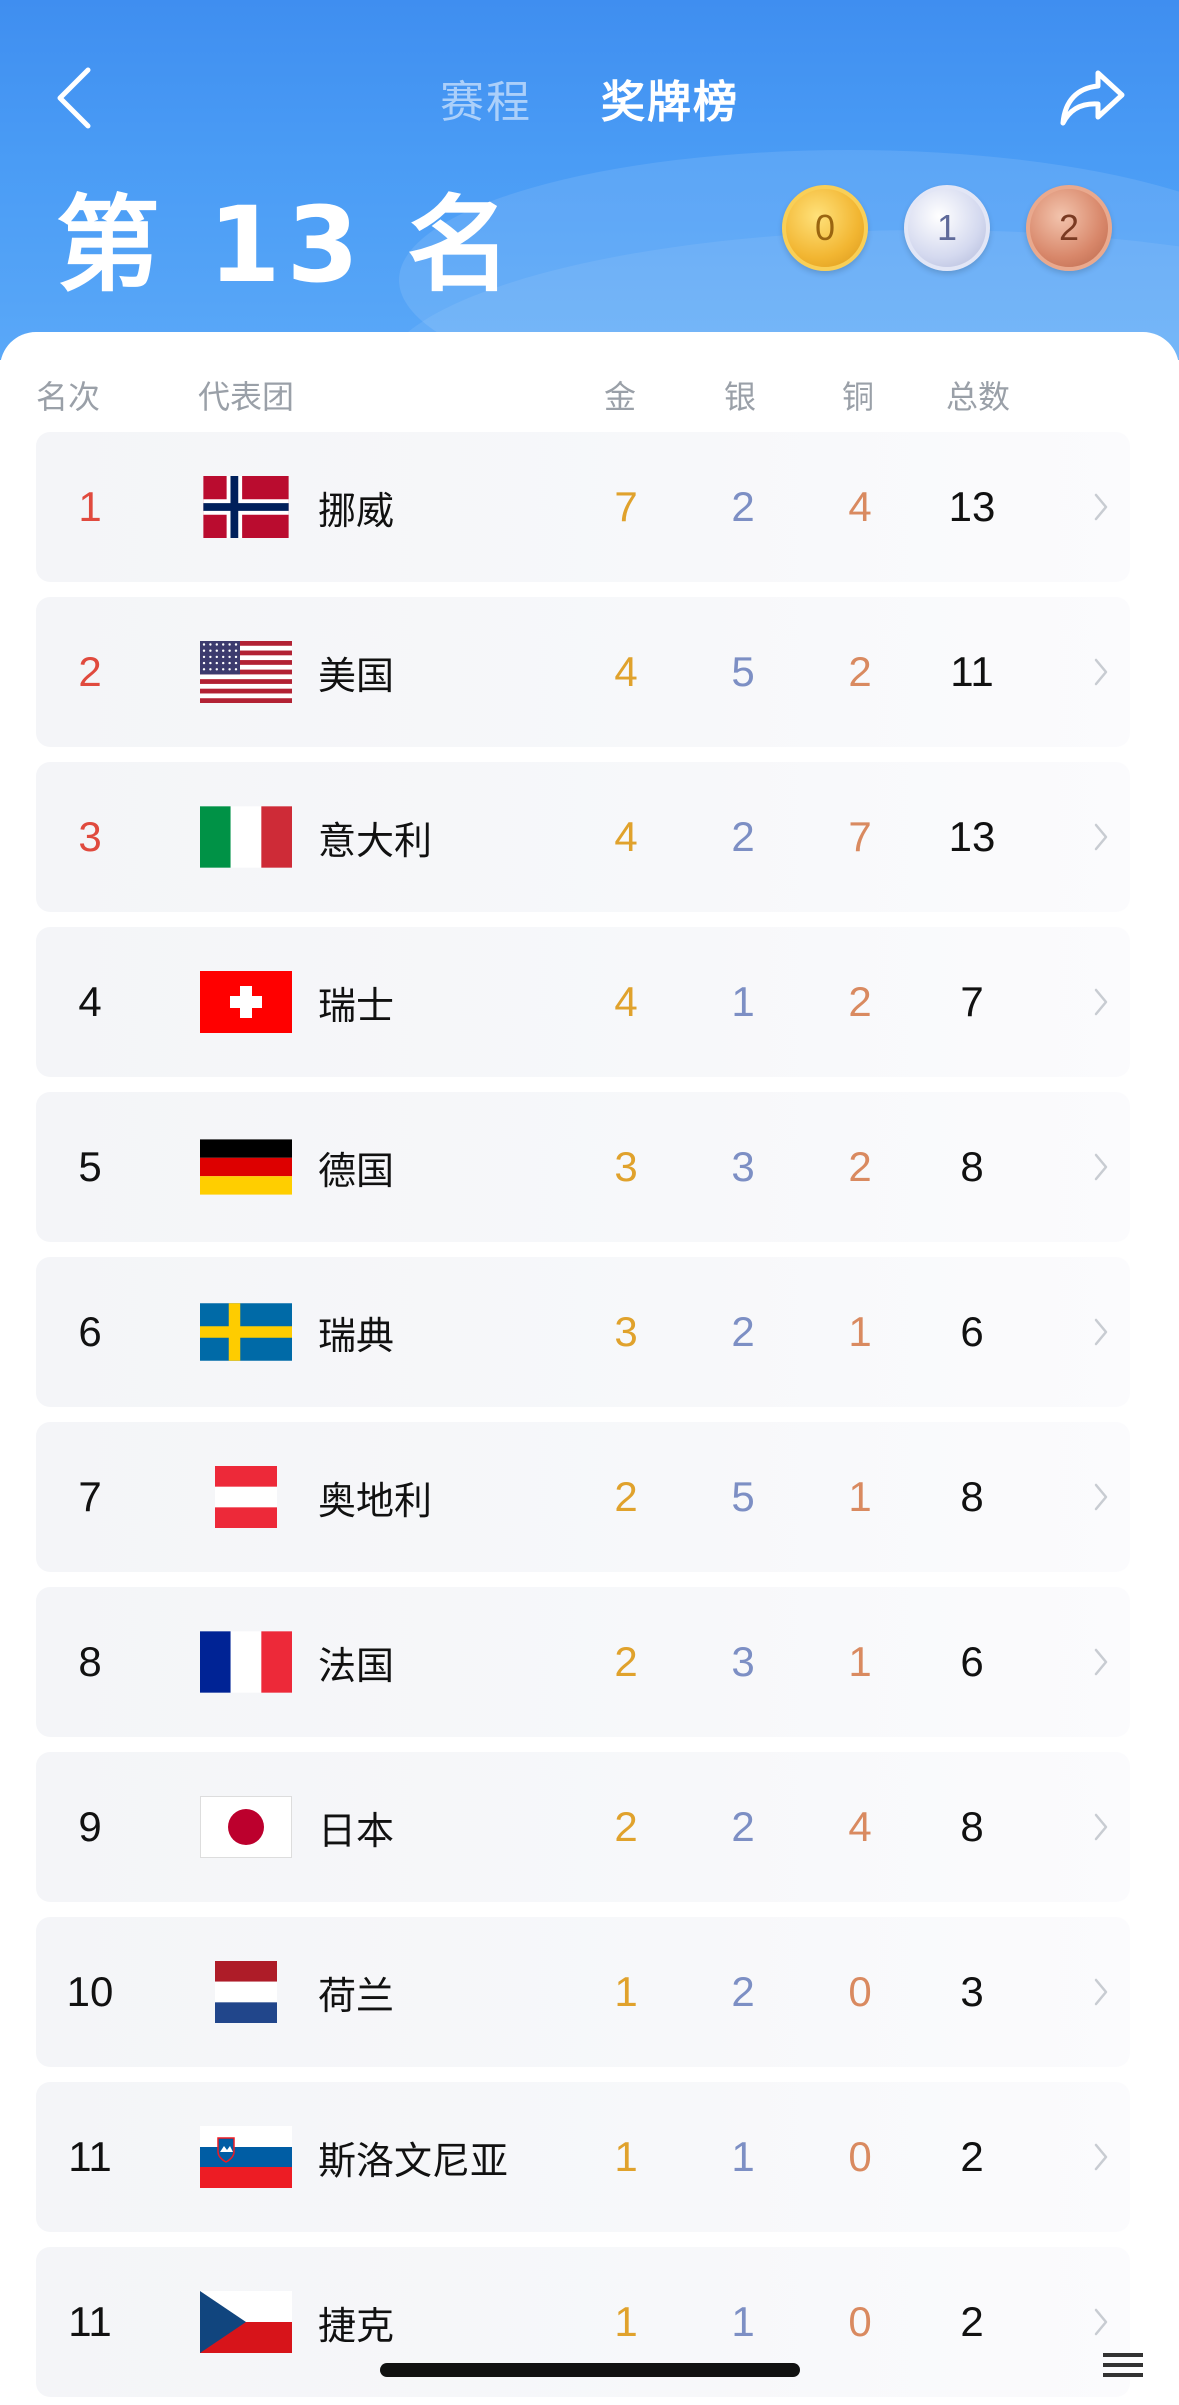  I want to click on row-rank: 3, so click(90, 836).